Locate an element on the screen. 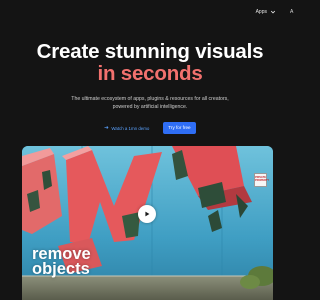 This screenshot has width=320, height=300. subtitle-line-2: powered by artificial intelligence. is located at coordinates (150, 107).